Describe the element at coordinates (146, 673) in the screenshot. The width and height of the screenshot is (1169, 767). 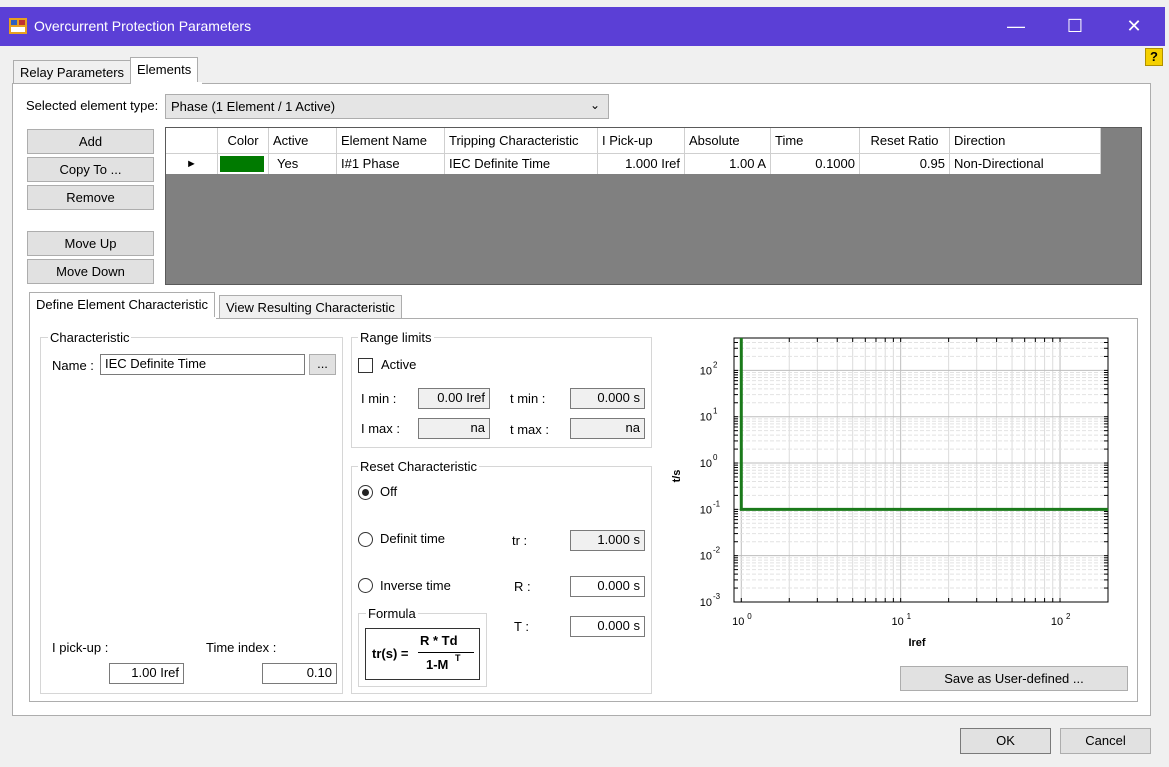
I see `pickup-field: 1.00 Iref` at that location.